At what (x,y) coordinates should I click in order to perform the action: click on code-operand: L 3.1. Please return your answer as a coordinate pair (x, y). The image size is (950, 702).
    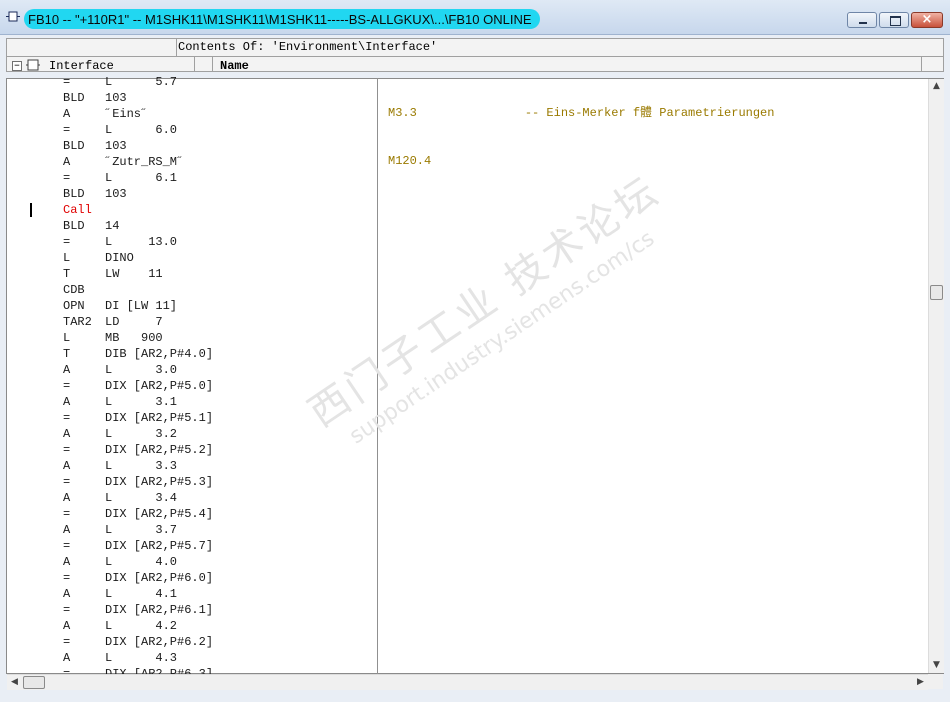
    Looking at the image, I should click on (141, 402).